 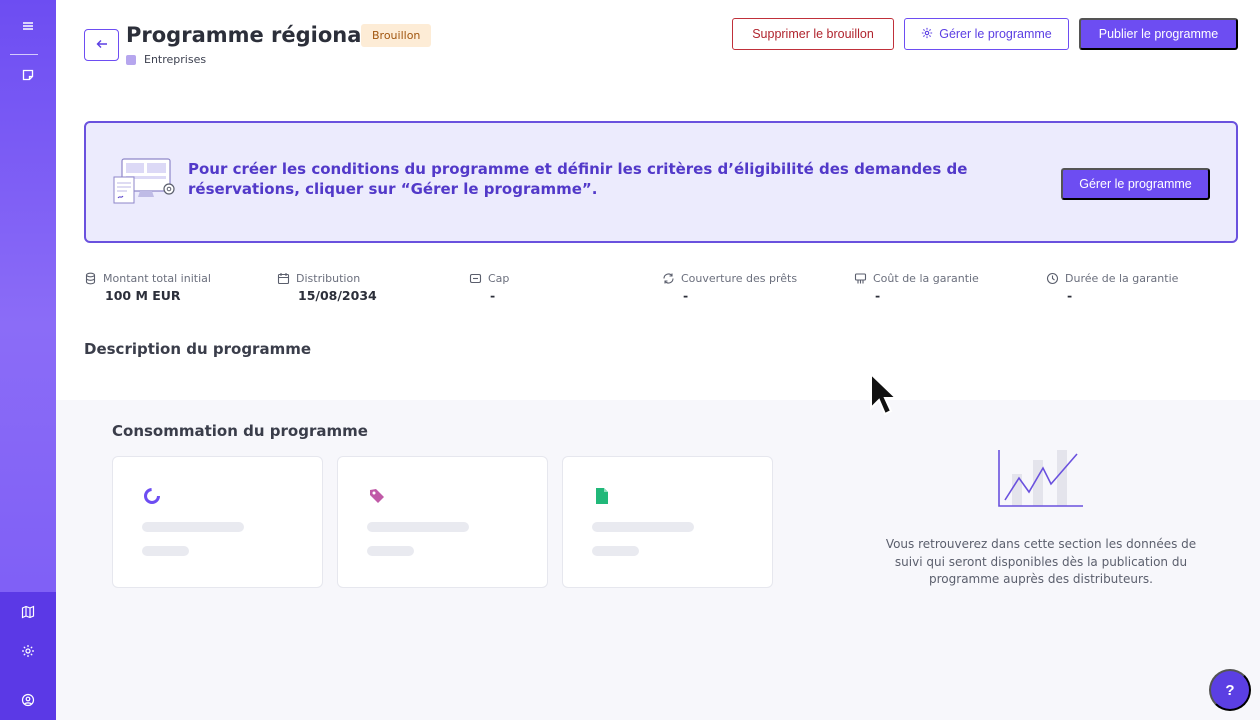 I want to click on sidebar, so click(x=28, y=360).